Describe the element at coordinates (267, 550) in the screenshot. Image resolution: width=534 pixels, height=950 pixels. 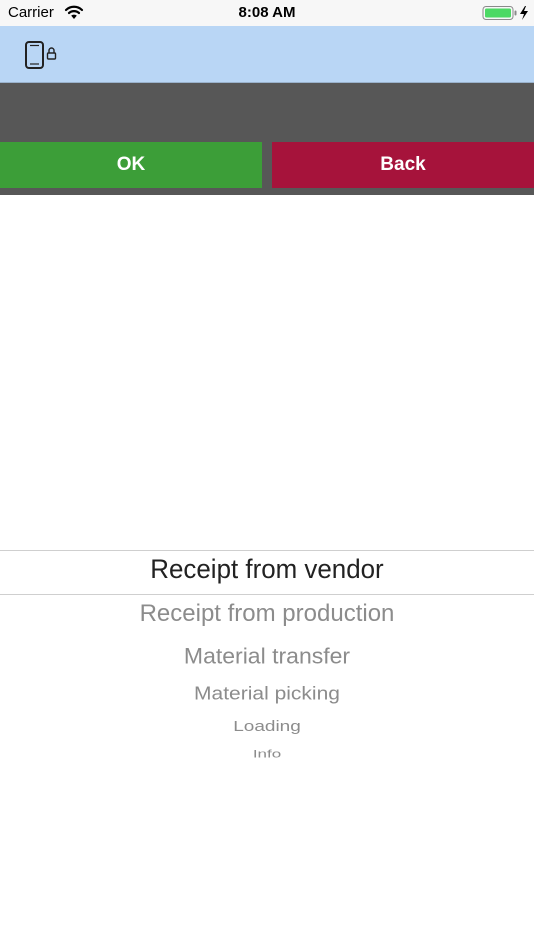
I see `picker-selection-top-line` at that location.